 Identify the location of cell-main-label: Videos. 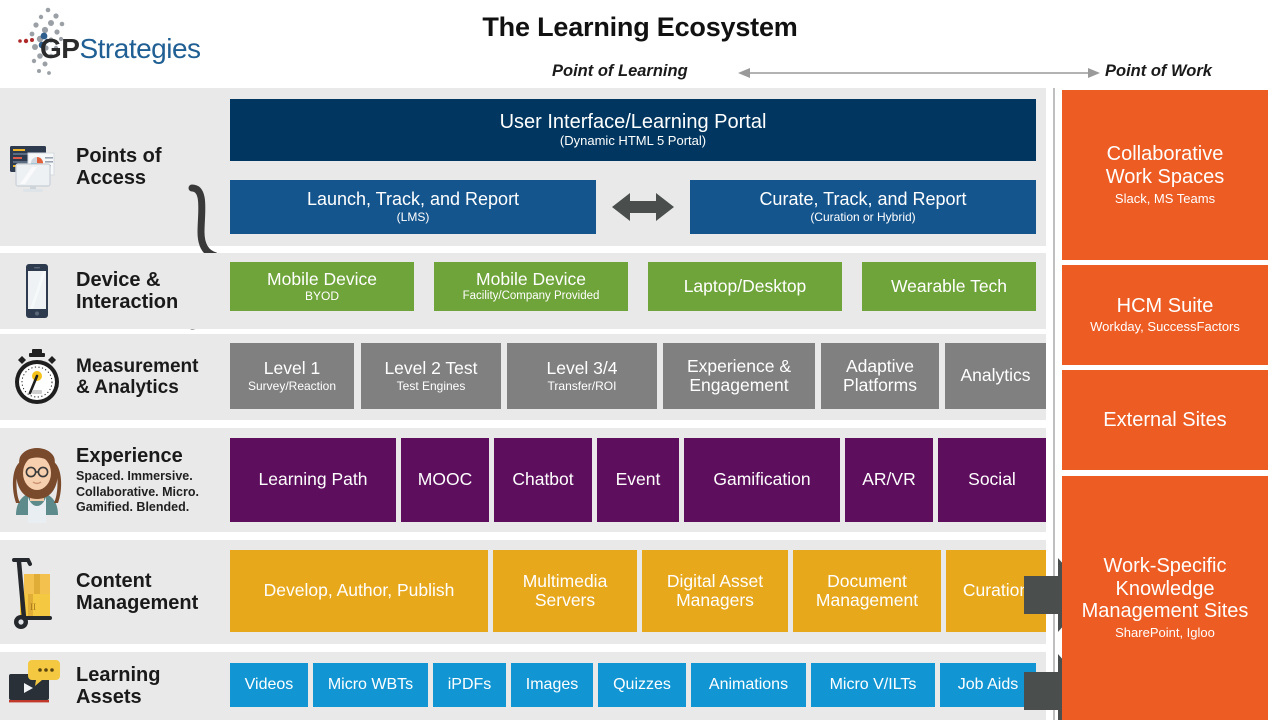
(269, 685).